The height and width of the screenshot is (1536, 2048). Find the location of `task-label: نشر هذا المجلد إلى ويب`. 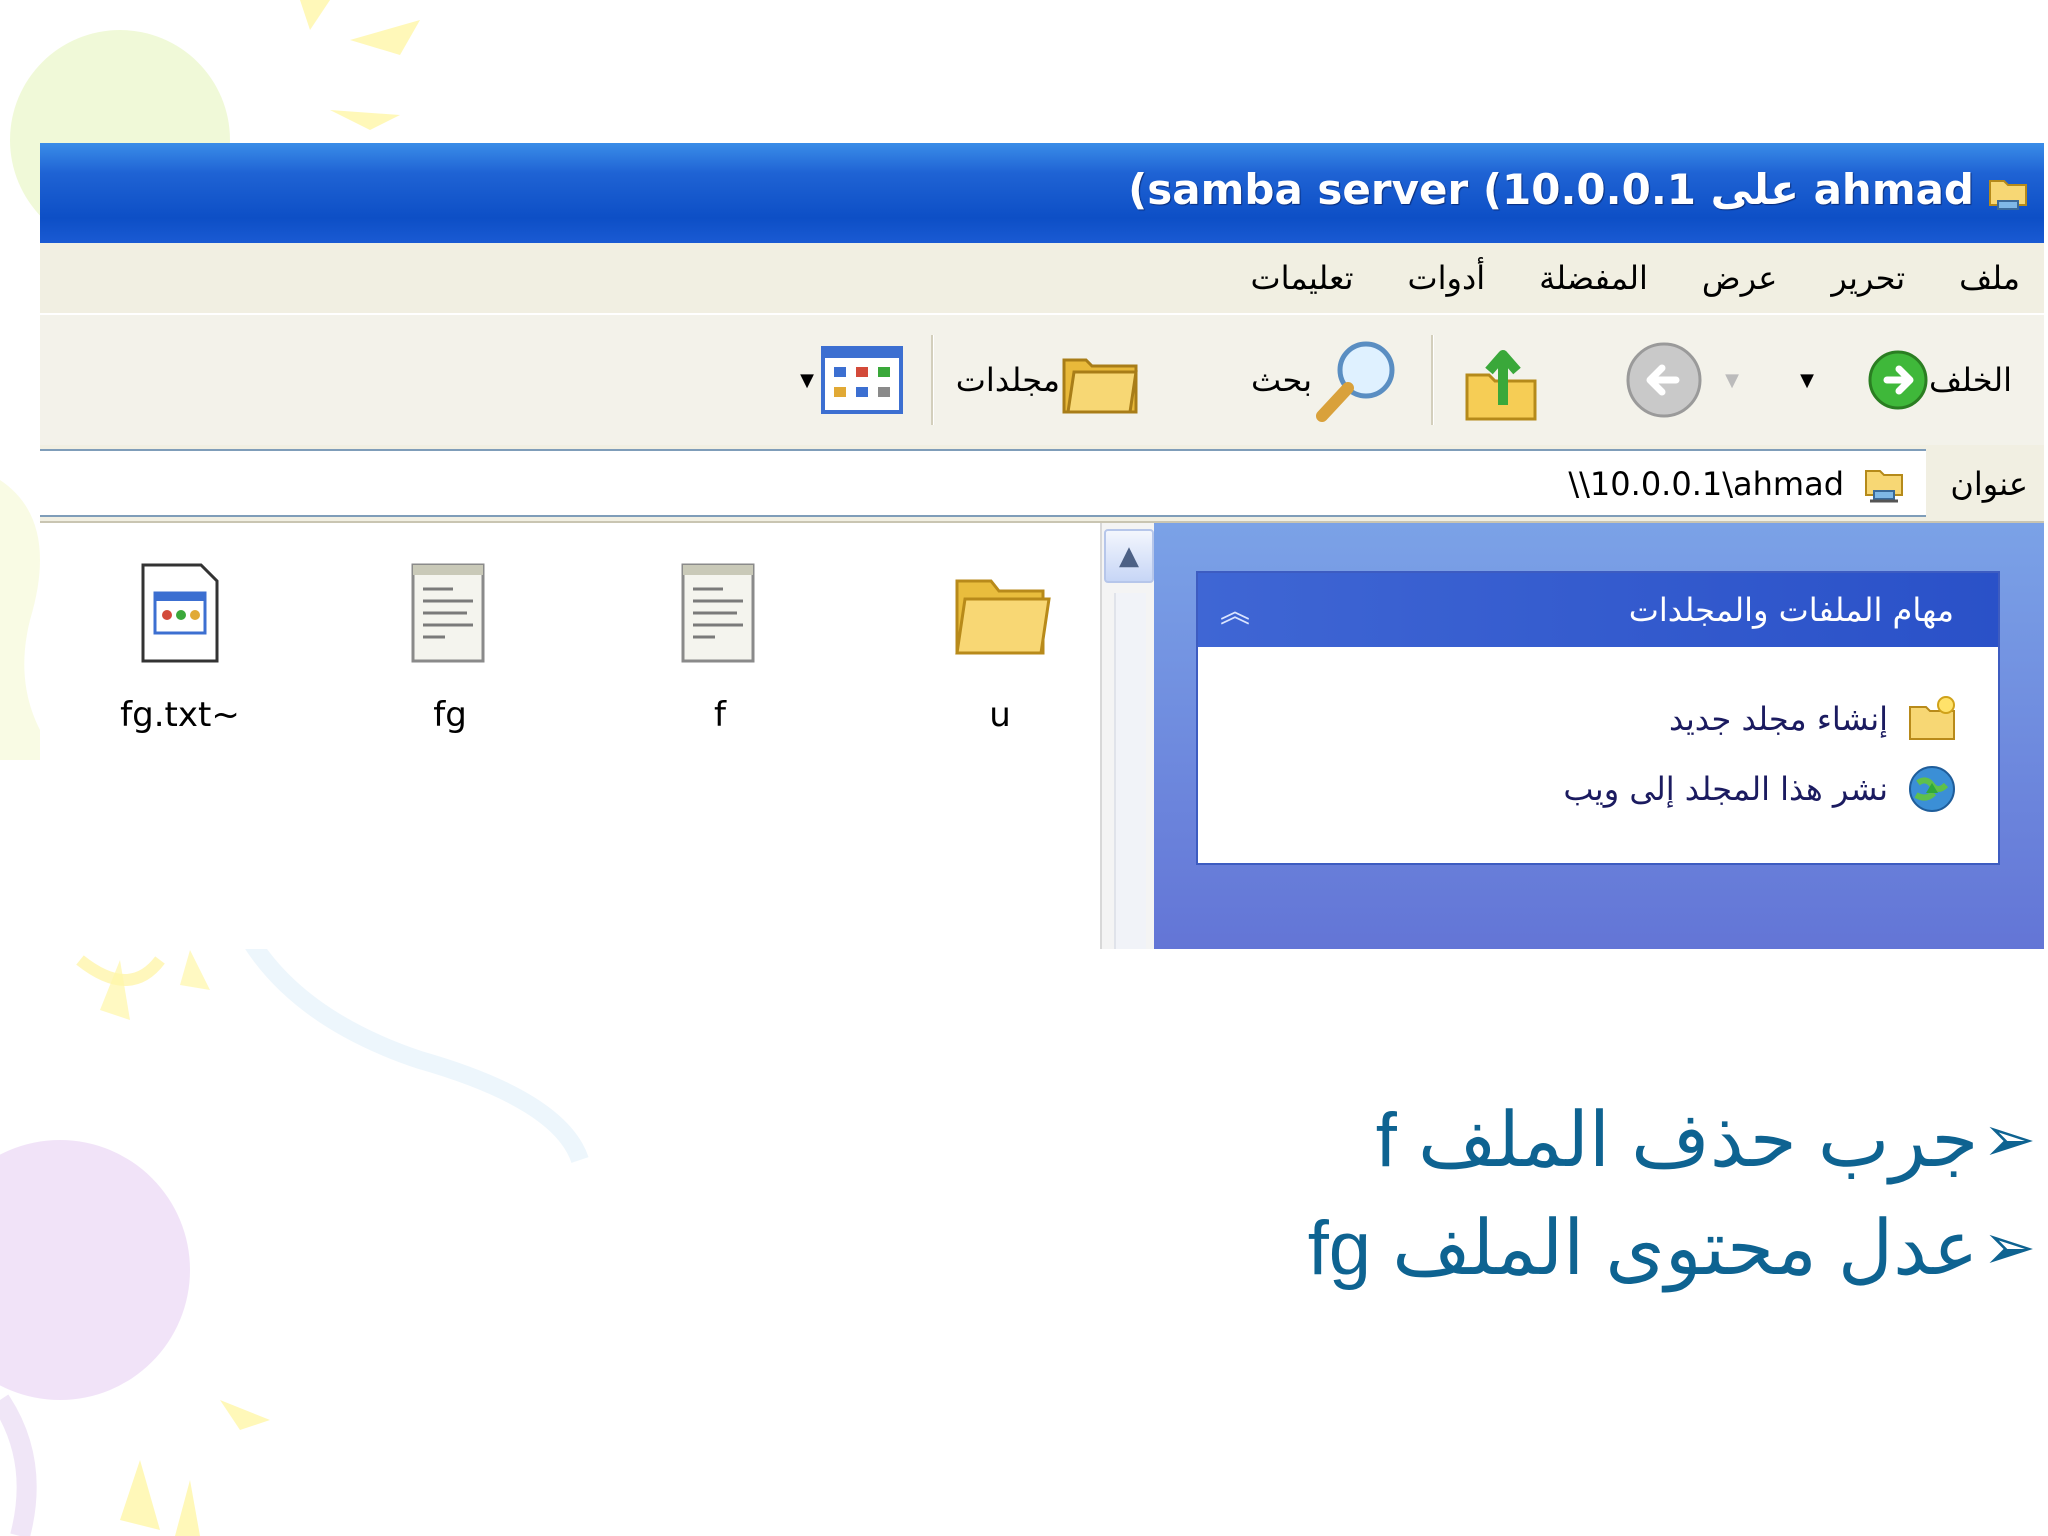

task-label: نشر هذا المجلد إلى ويب is located at coordinates (1725, 789).